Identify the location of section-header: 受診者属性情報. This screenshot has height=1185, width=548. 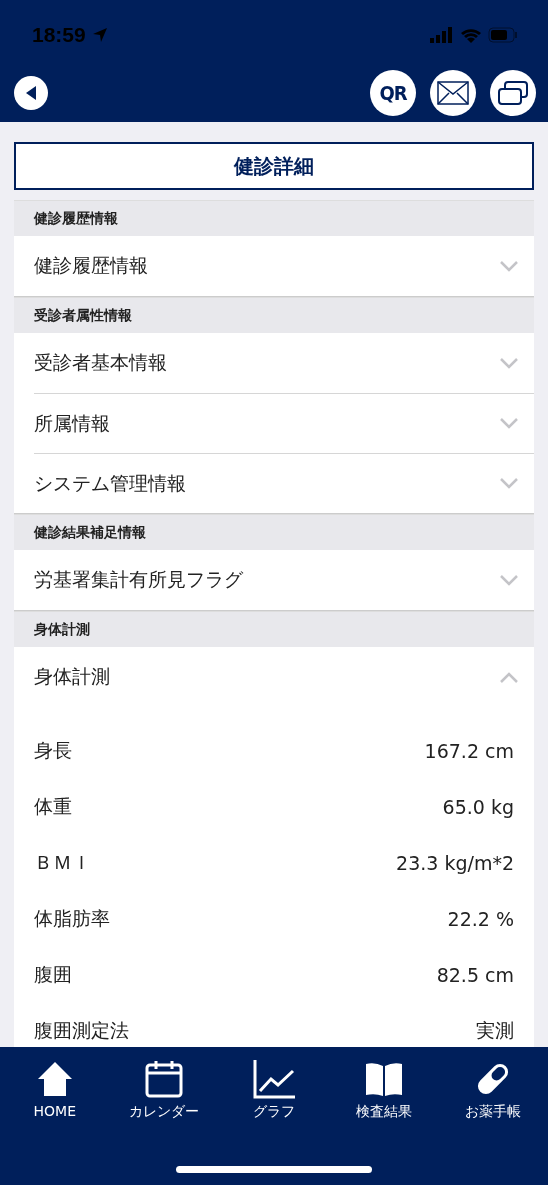
(274, 315).